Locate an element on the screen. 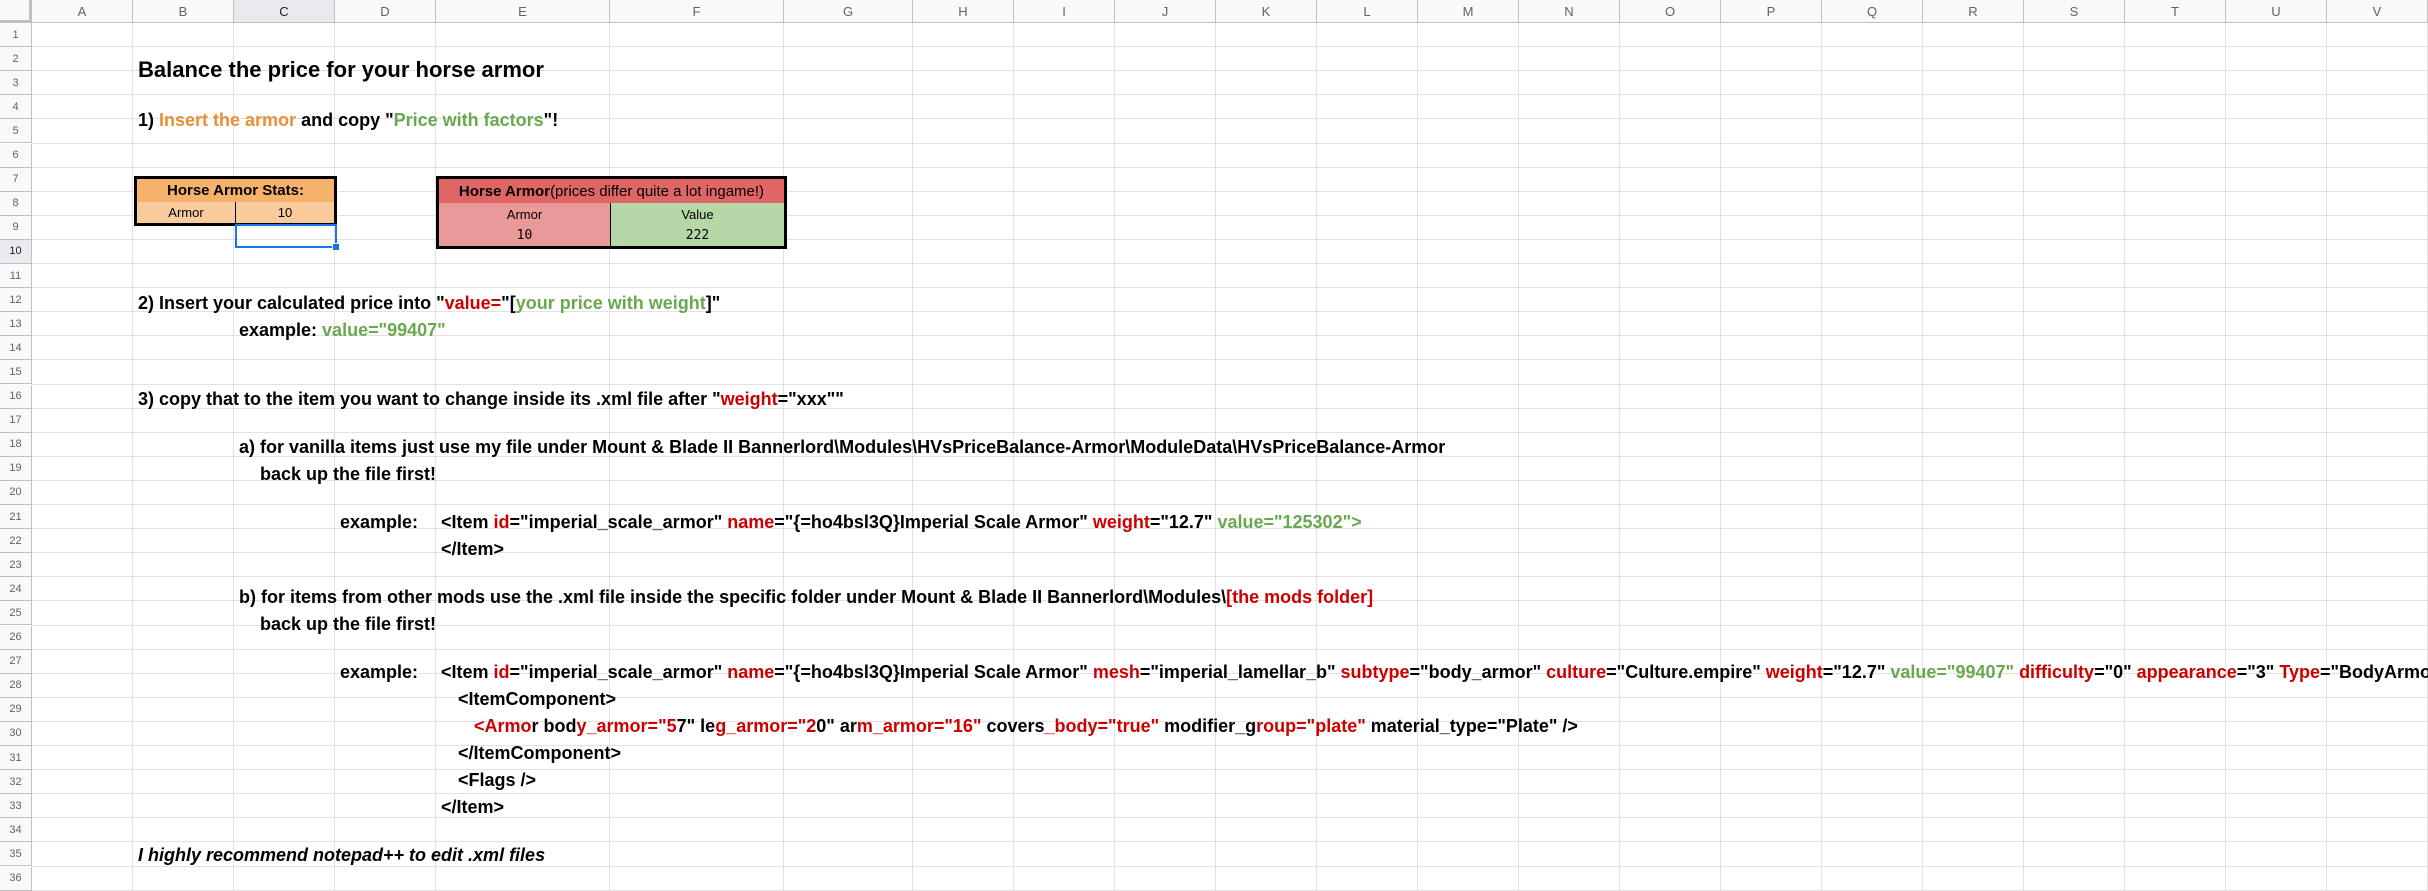  row-header-18: 18 is located at coordinates (16, 444).